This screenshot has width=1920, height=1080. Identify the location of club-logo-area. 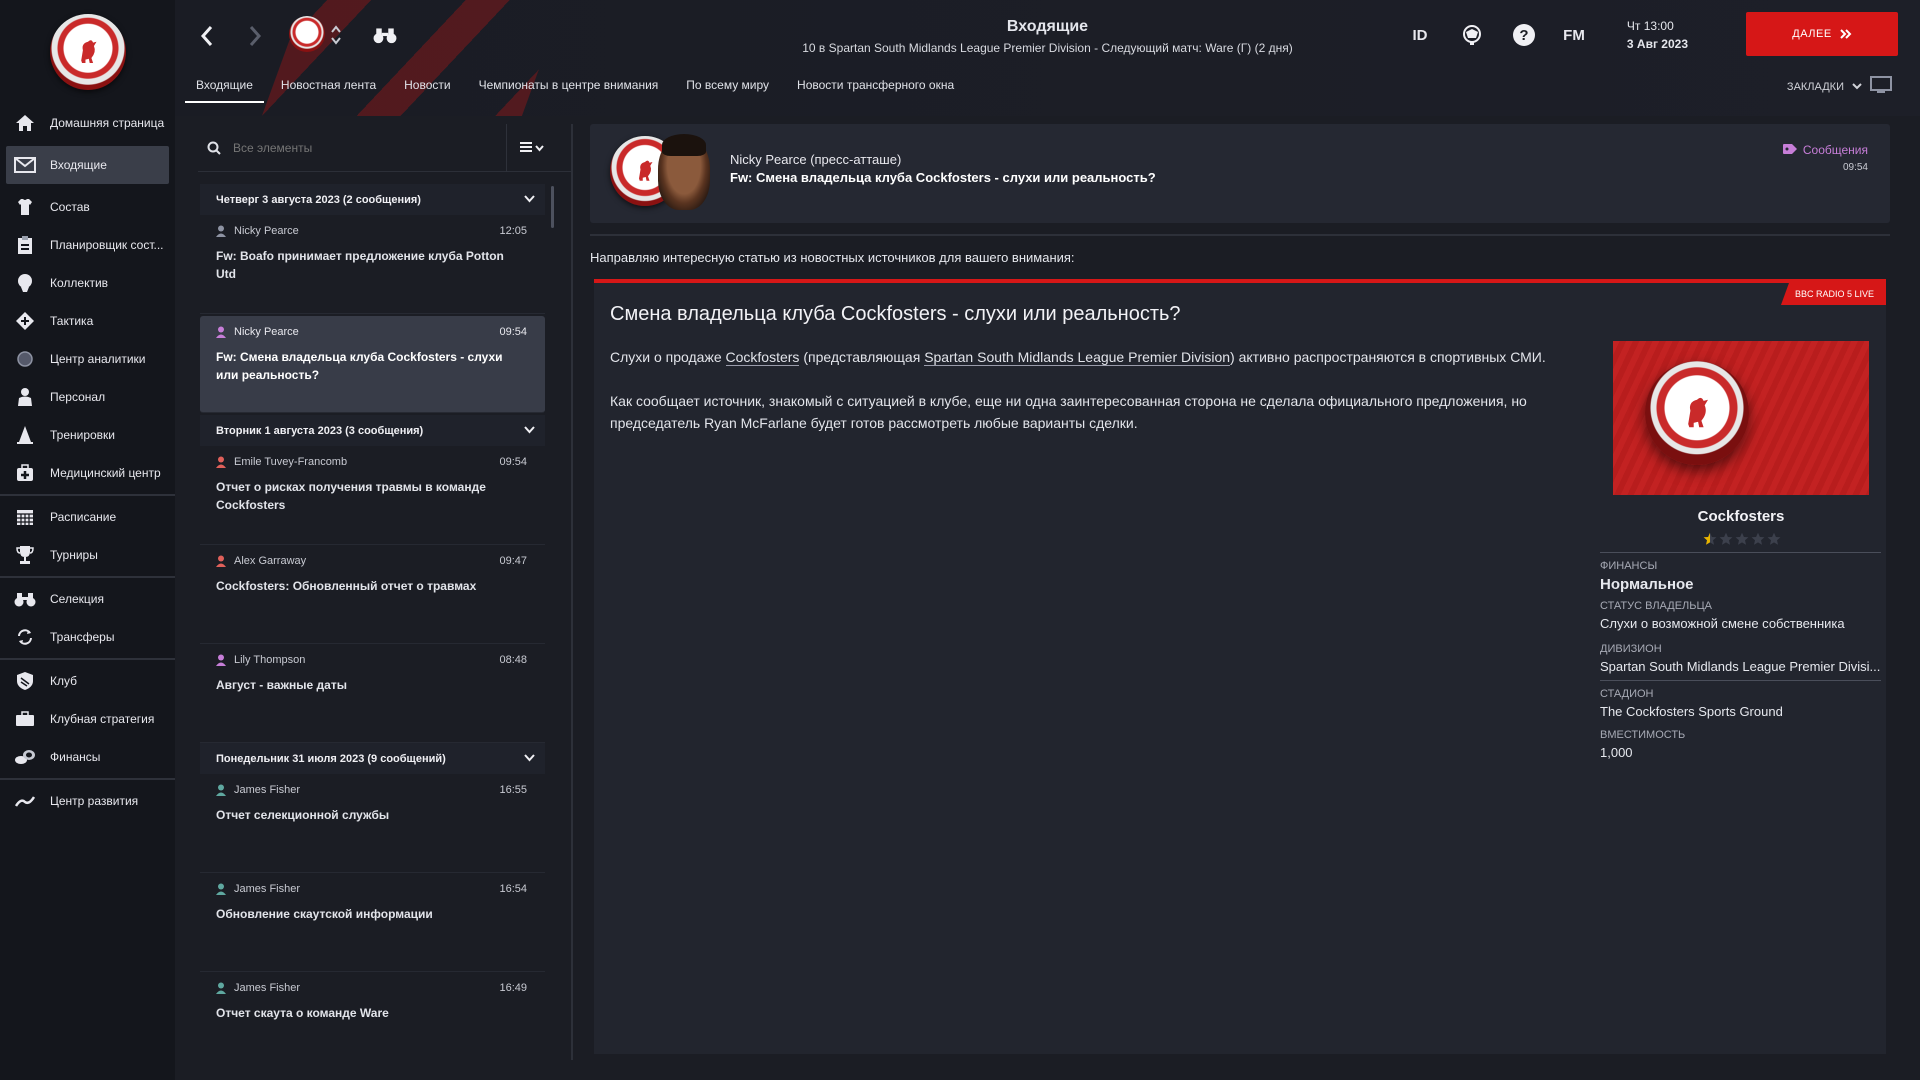
(87, 52).